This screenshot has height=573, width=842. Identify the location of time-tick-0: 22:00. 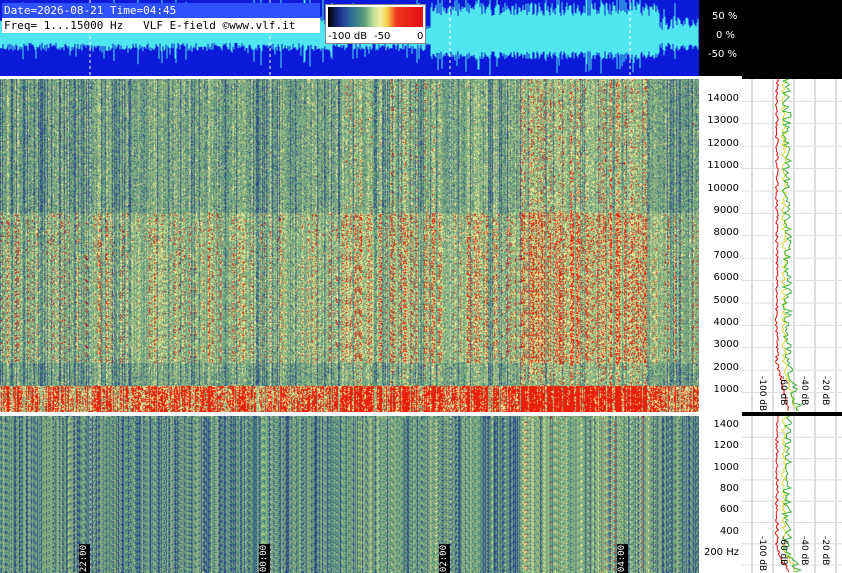
(84, 558).